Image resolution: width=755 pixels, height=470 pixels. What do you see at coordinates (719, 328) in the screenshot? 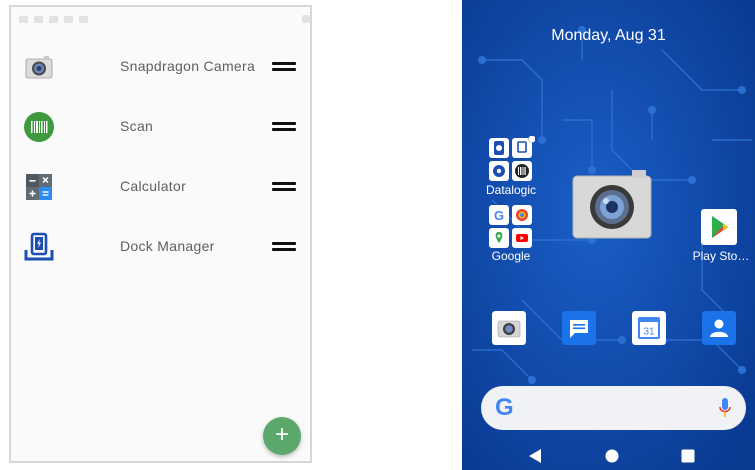
I see `contacts-icon` at bounding box center [719, 328].